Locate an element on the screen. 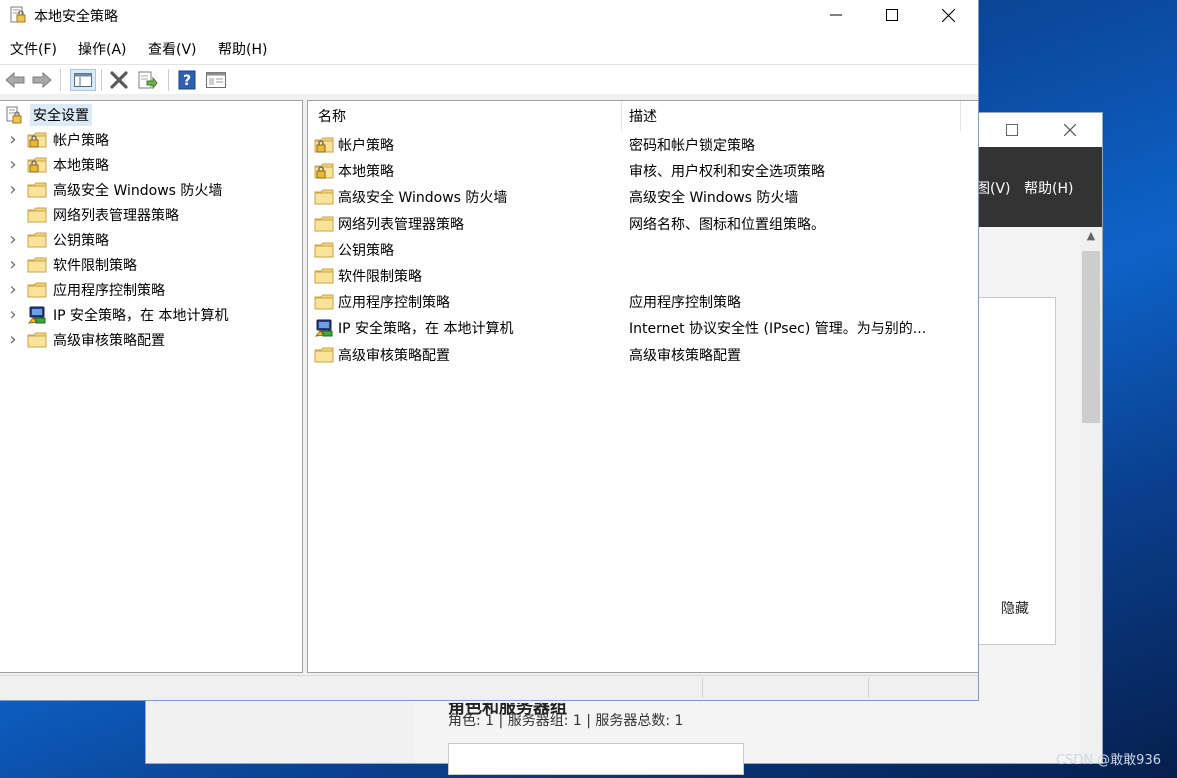 Image resolution: width=1177 pixels, height=778 pixels. background-vertical-scrollbar: ▲ is located at coordinates (1091, 495).